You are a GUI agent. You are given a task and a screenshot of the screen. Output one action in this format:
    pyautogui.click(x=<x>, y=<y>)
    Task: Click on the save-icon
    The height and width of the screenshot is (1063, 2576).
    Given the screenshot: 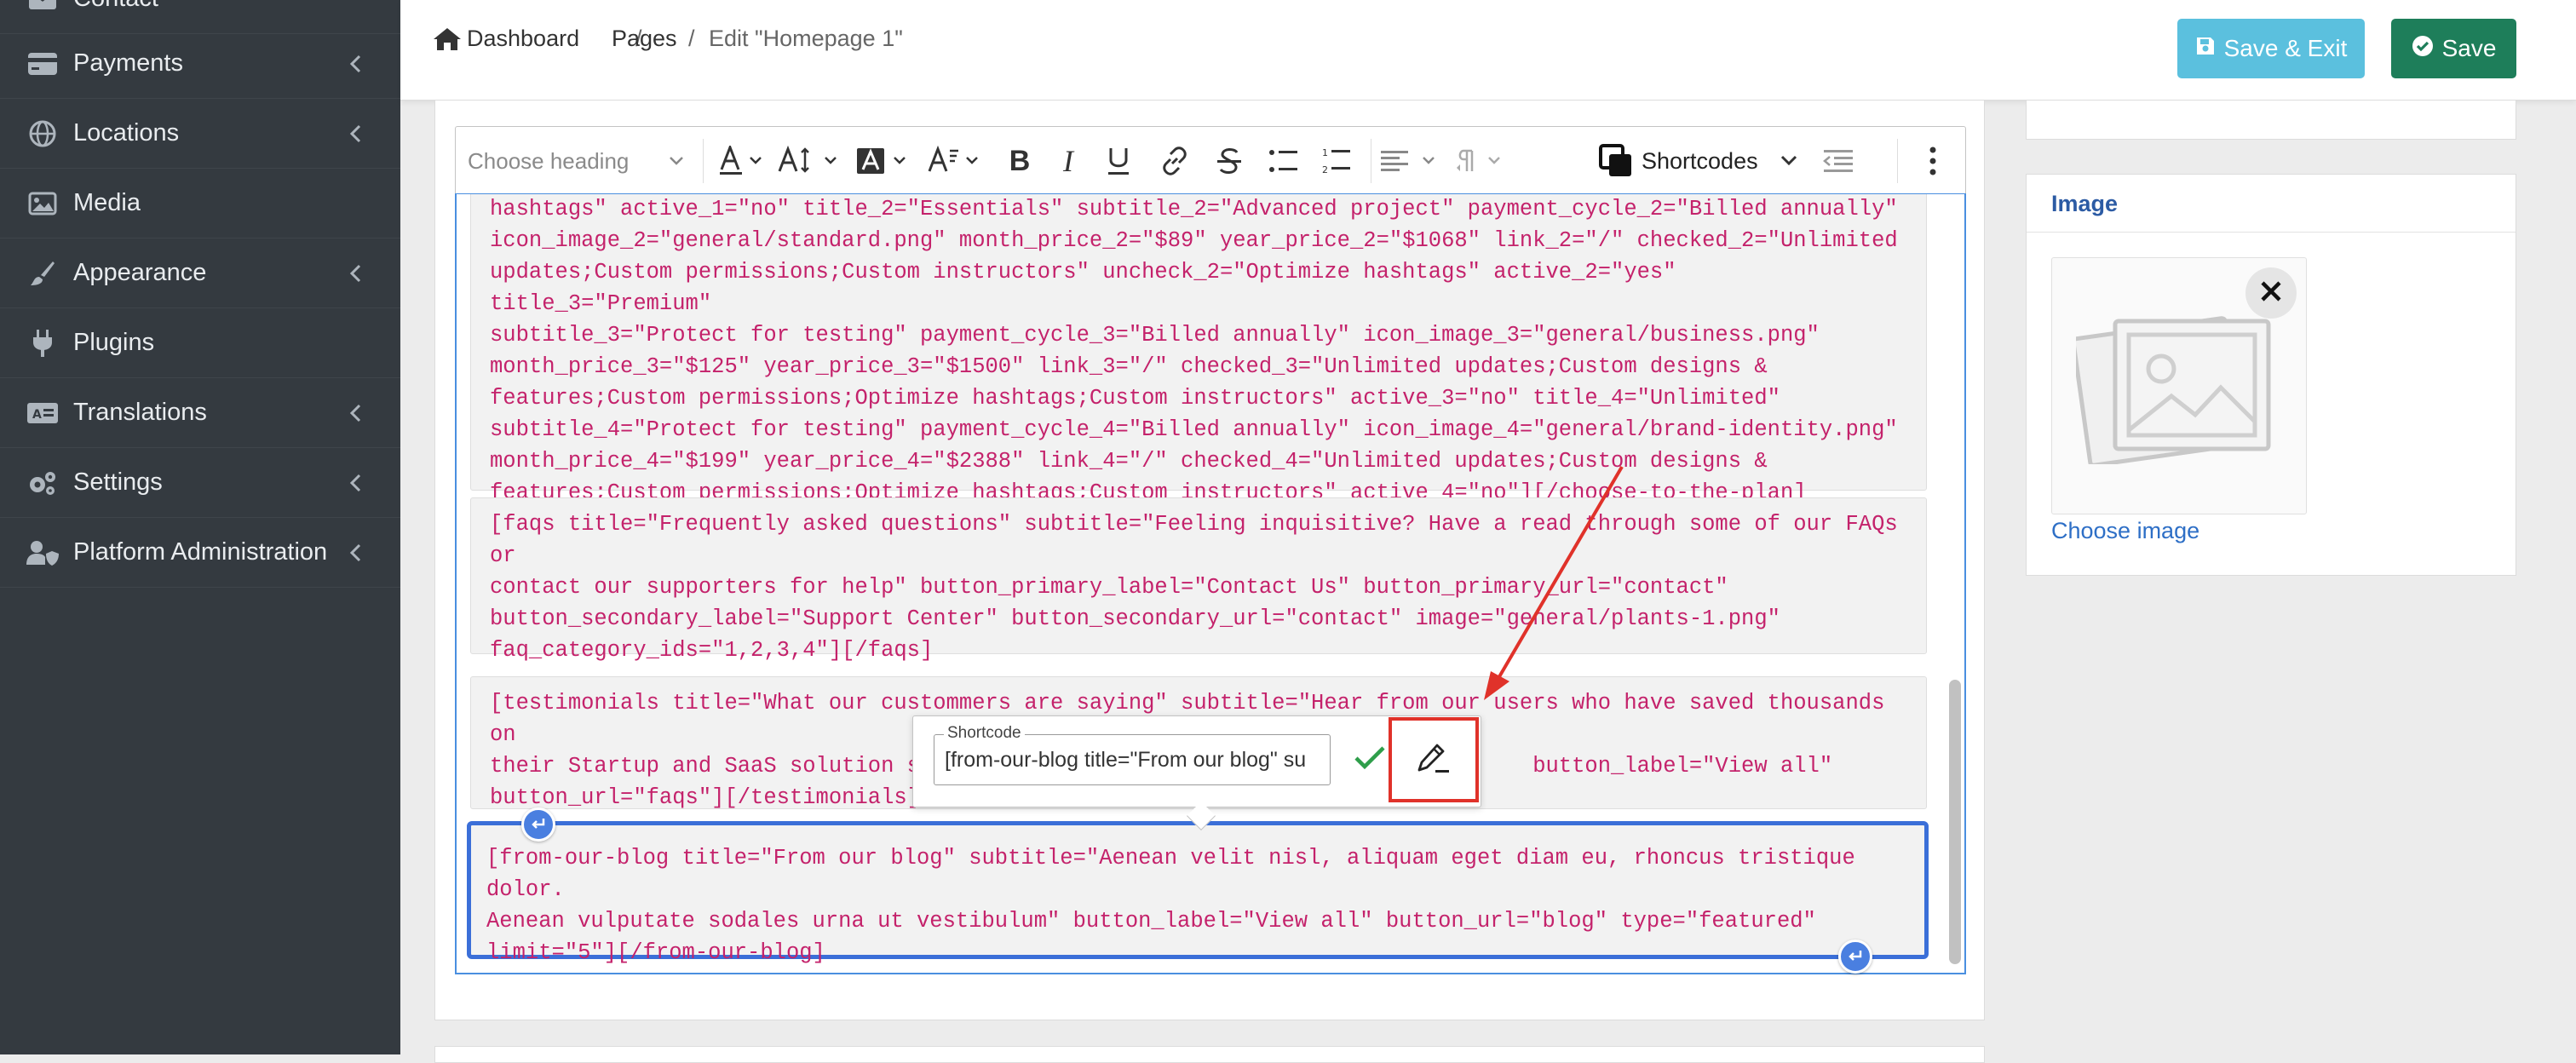 What is the action you would take?
    pyautogui.click(x=2205, y=48)
    